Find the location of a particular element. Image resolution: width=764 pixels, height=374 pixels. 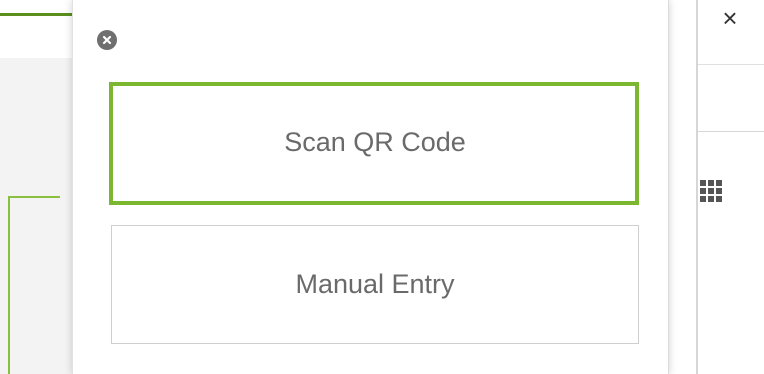

right-panel-divider is located at coordinates (731, 131).